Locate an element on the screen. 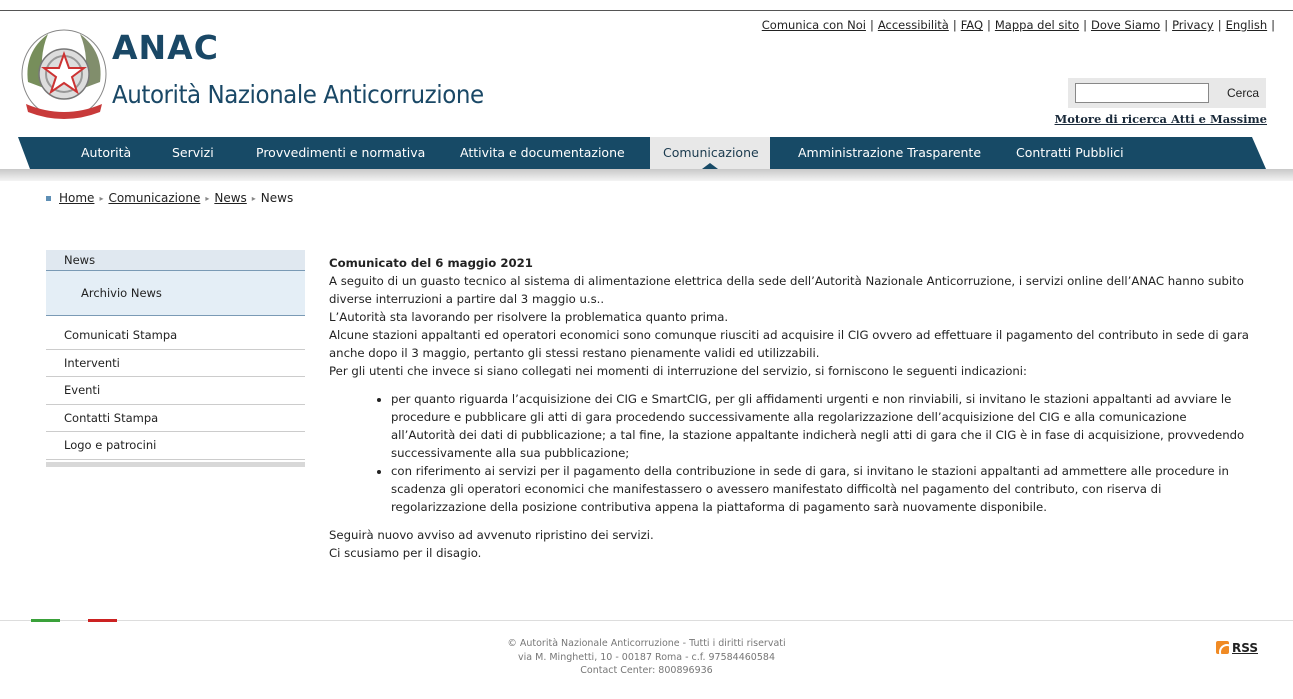 This screenshot has width=1293, height=699. nav-shadow is located at coordinates (646, 175).